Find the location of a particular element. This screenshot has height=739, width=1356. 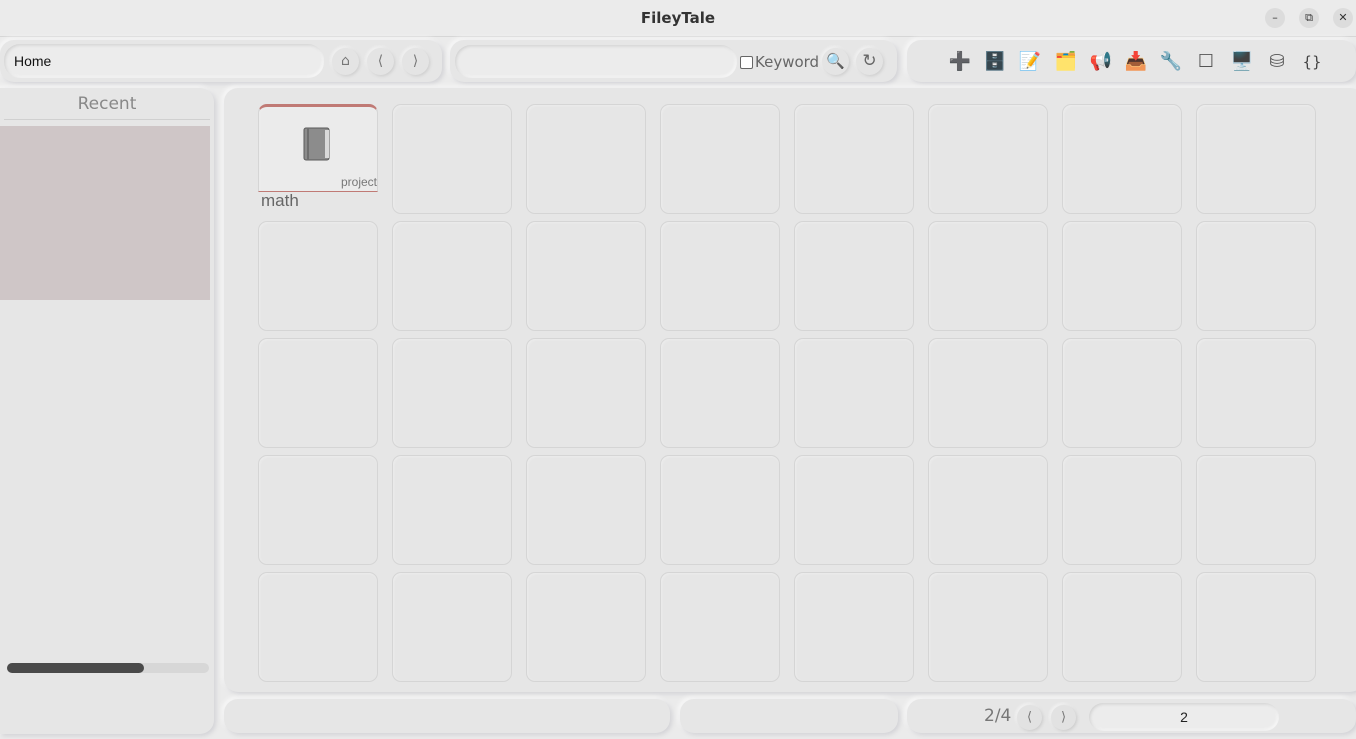

keyword-toggle: Keyword is located at coordinates (779, 62).